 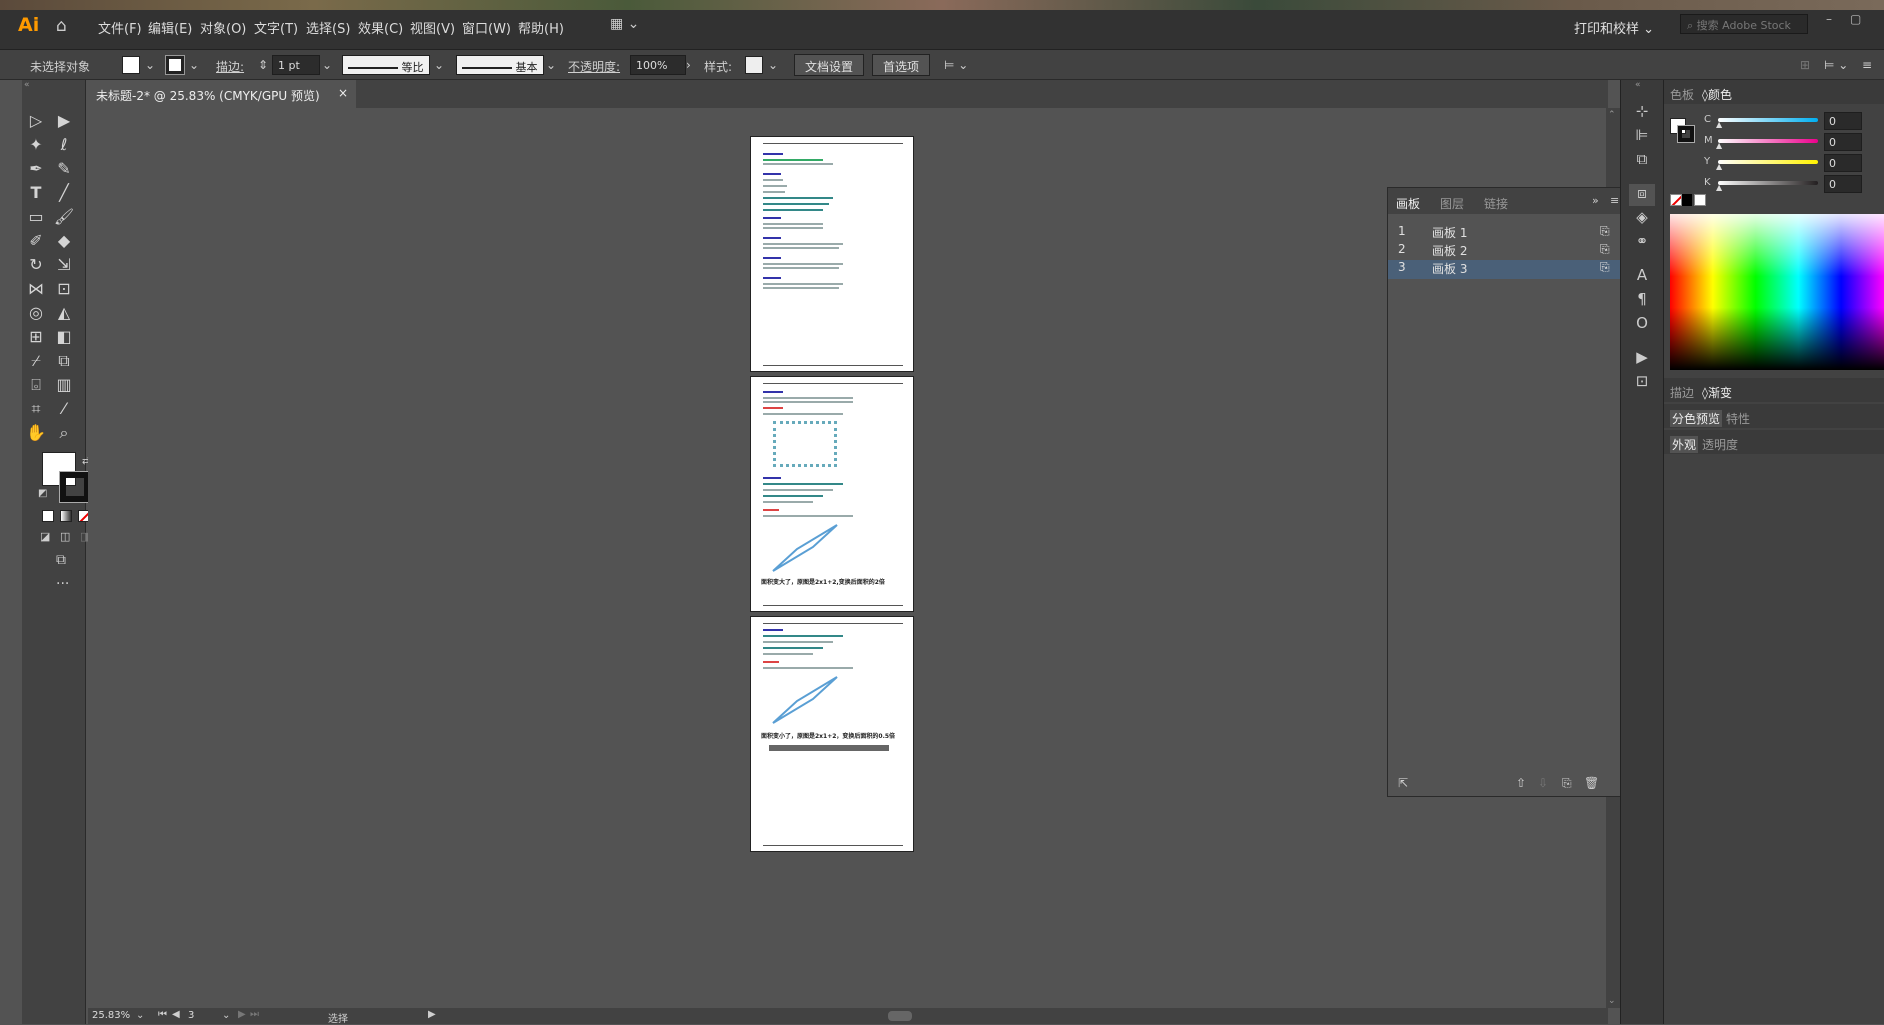 What do you see at coordinates (1591, 783) in the screenshot?
I see `delete-icon: 🗑` at bounding box center [1591, 783].